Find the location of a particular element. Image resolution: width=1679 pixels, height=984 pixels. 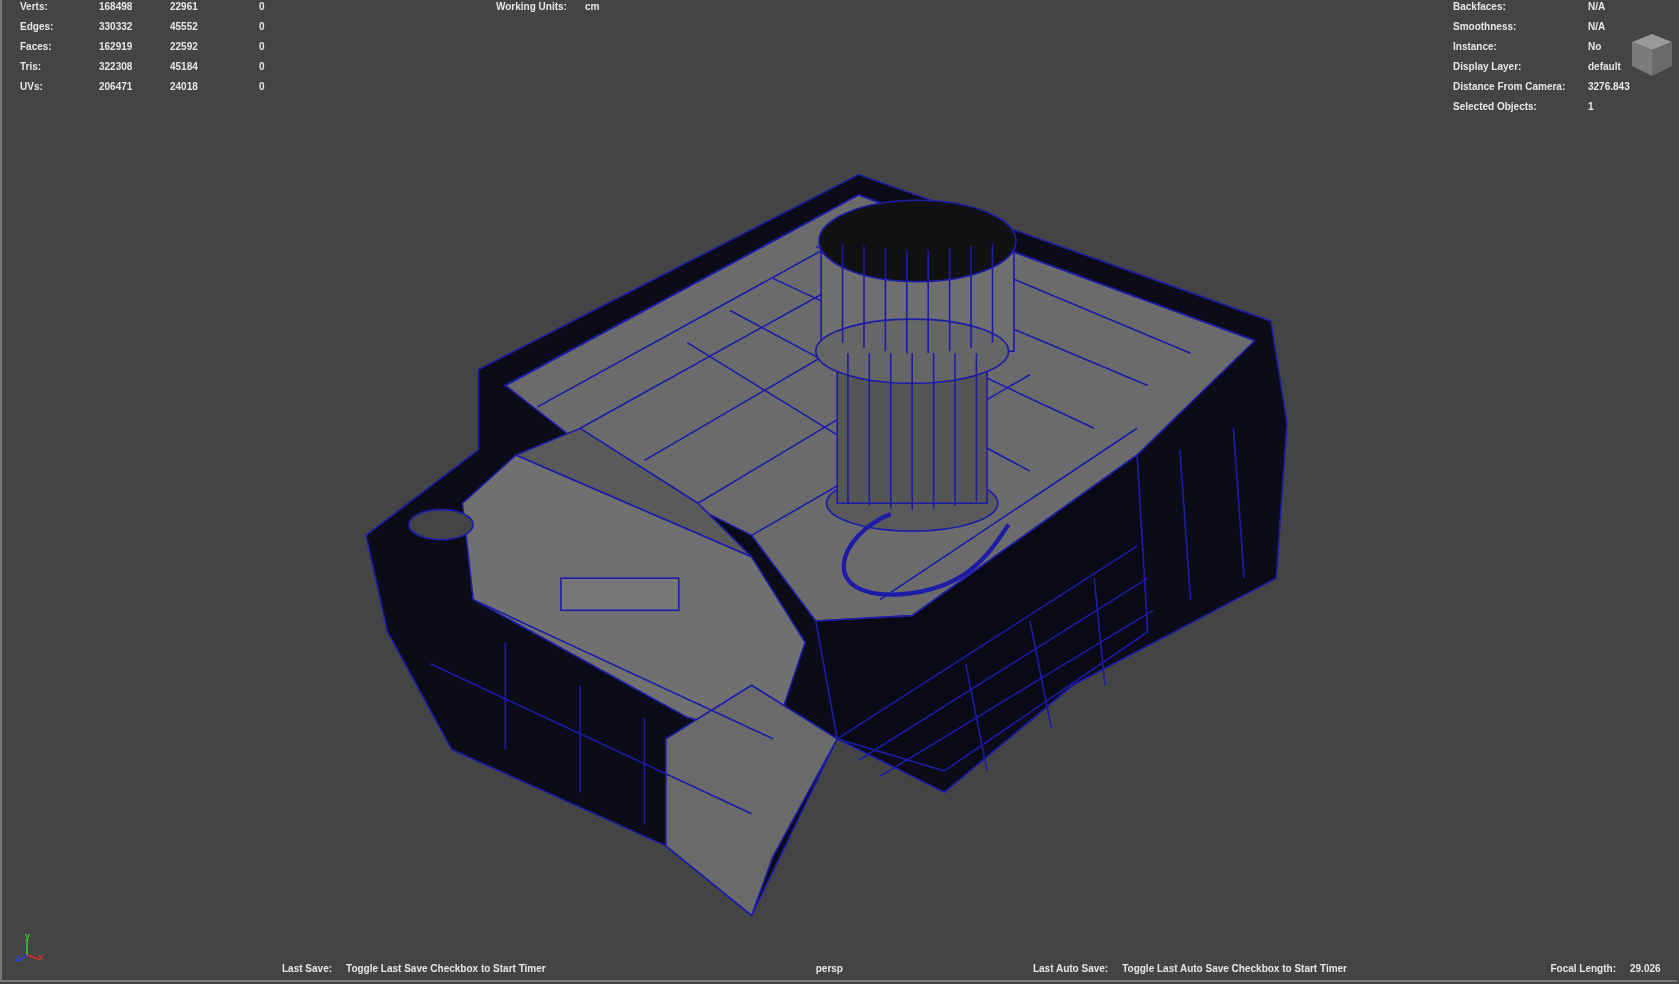

stat-label: Verts: is located at coordinates (34, 7).